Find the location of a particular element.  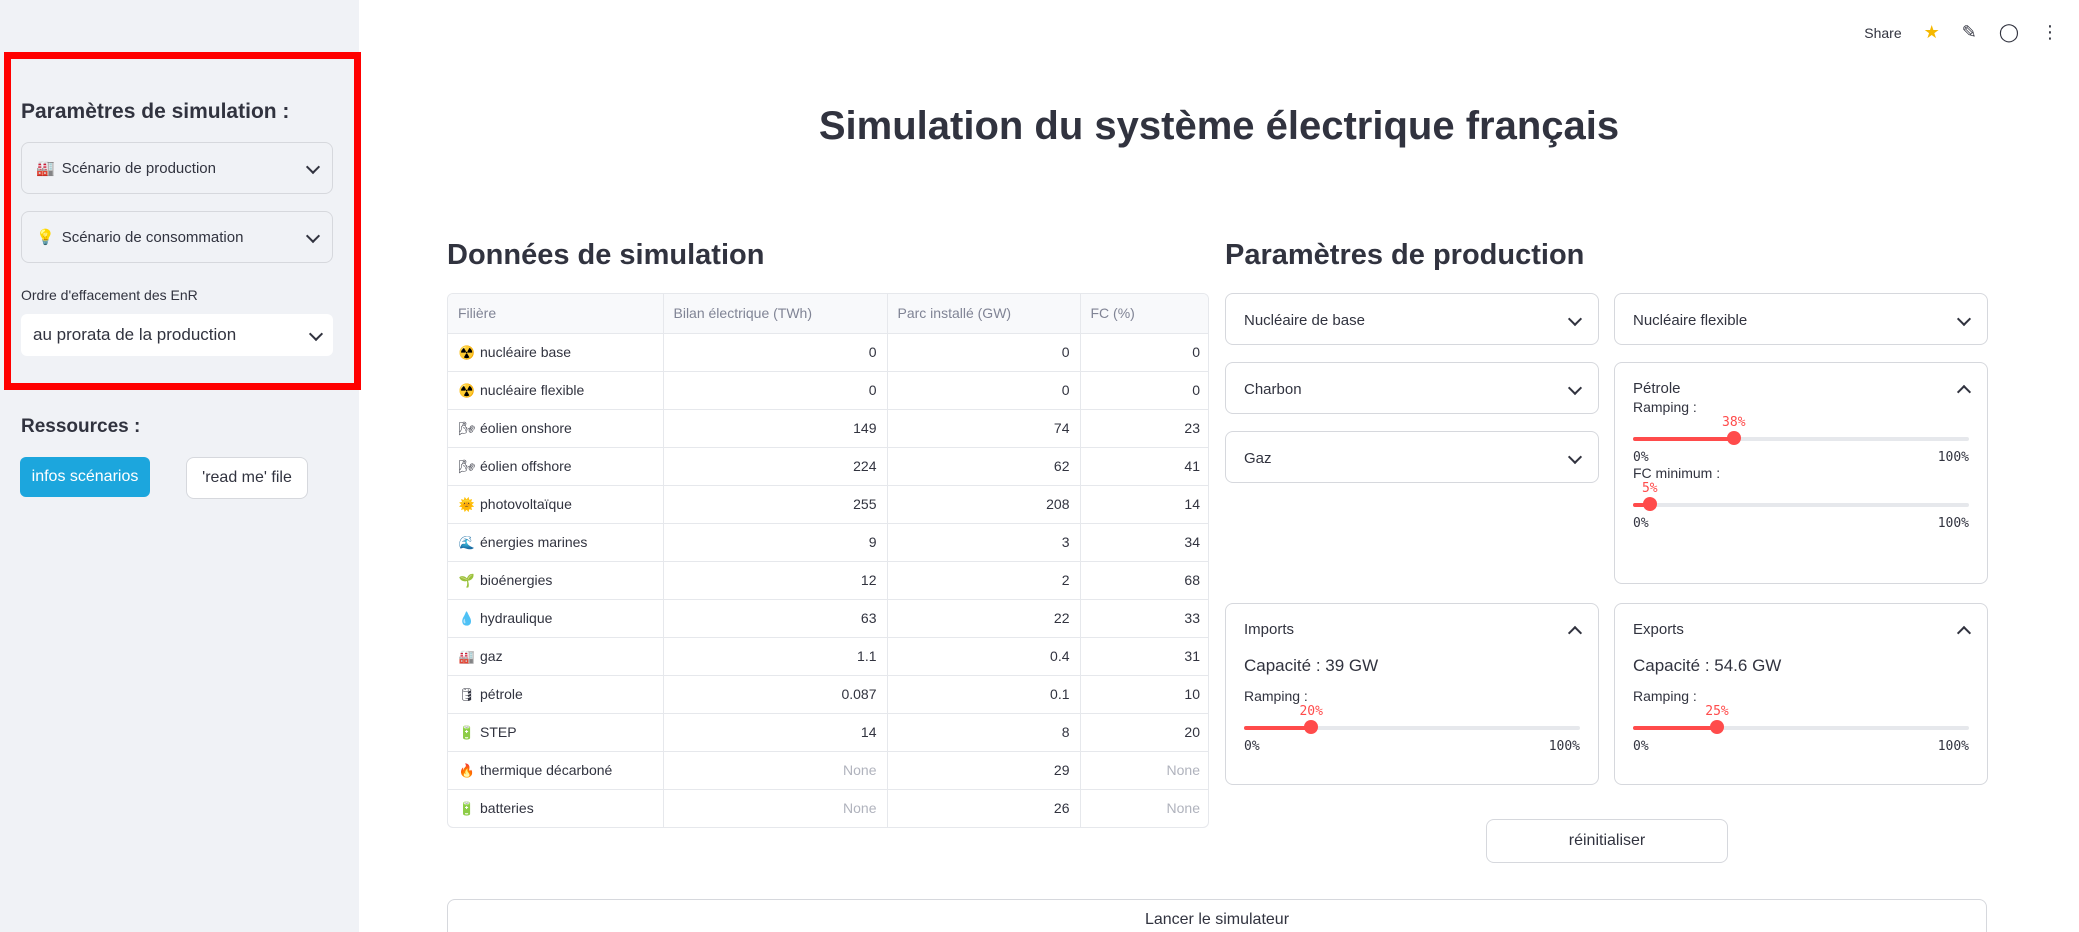

cell-fc: 41 is located at coordinates (1144, 466).